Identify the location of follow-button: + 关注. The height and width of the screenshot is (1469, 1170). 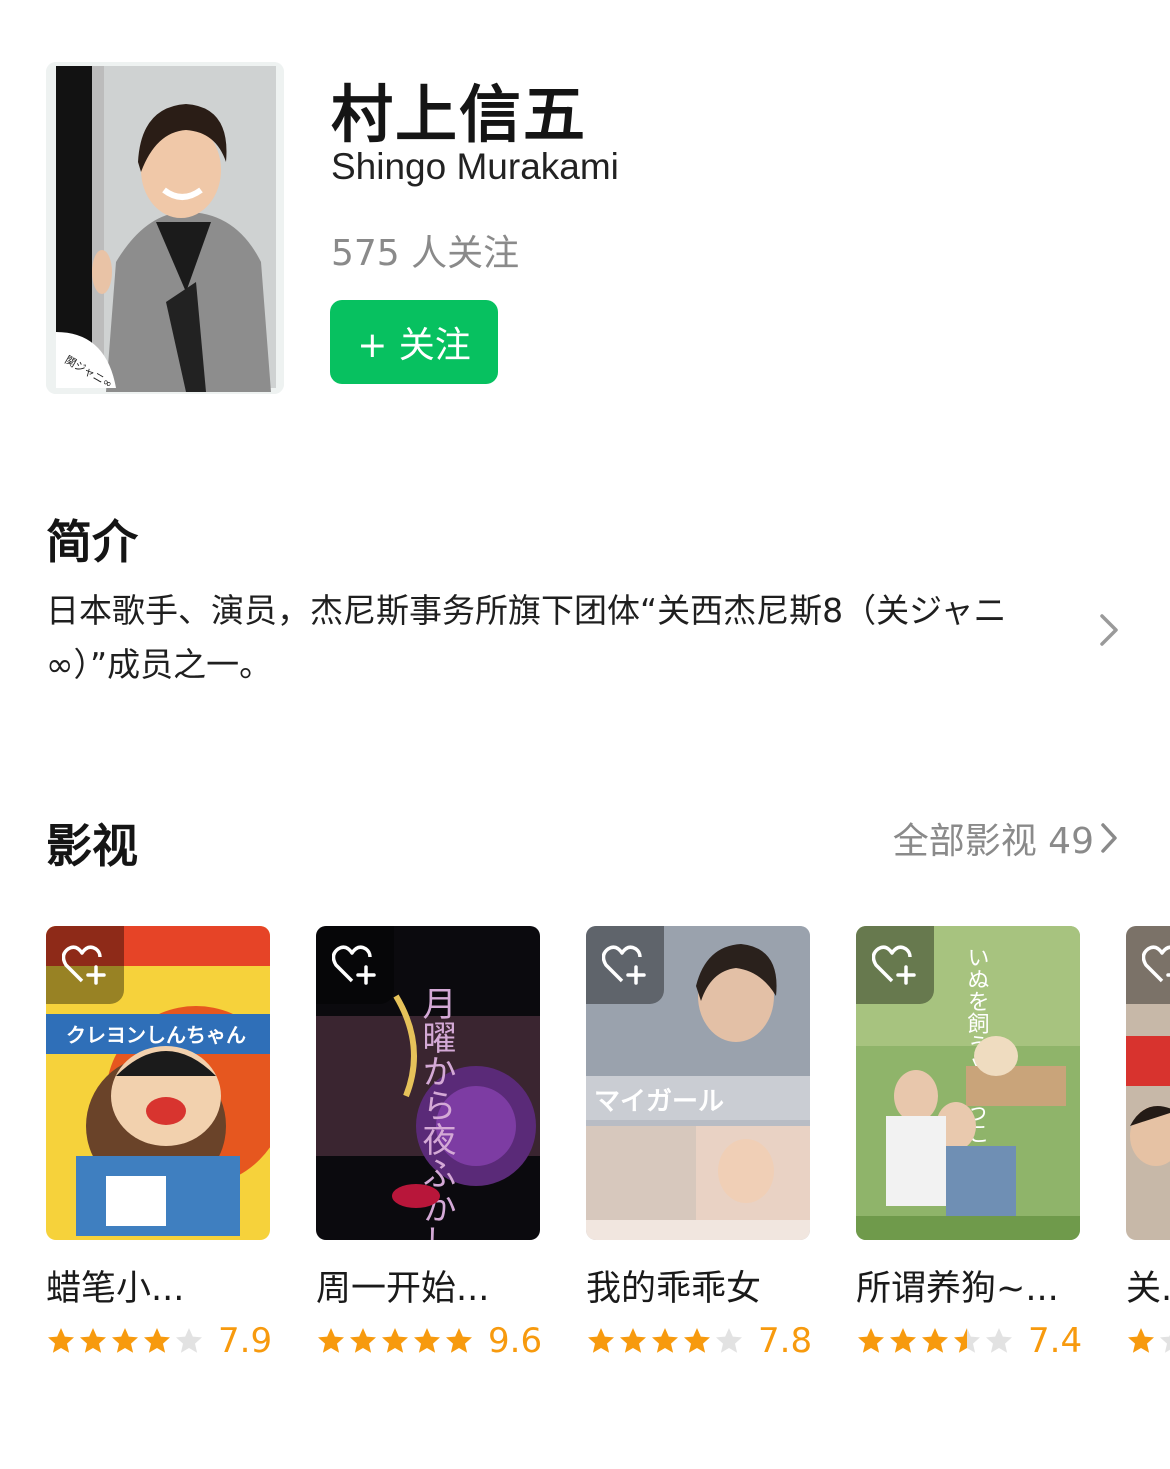
(414, 342).